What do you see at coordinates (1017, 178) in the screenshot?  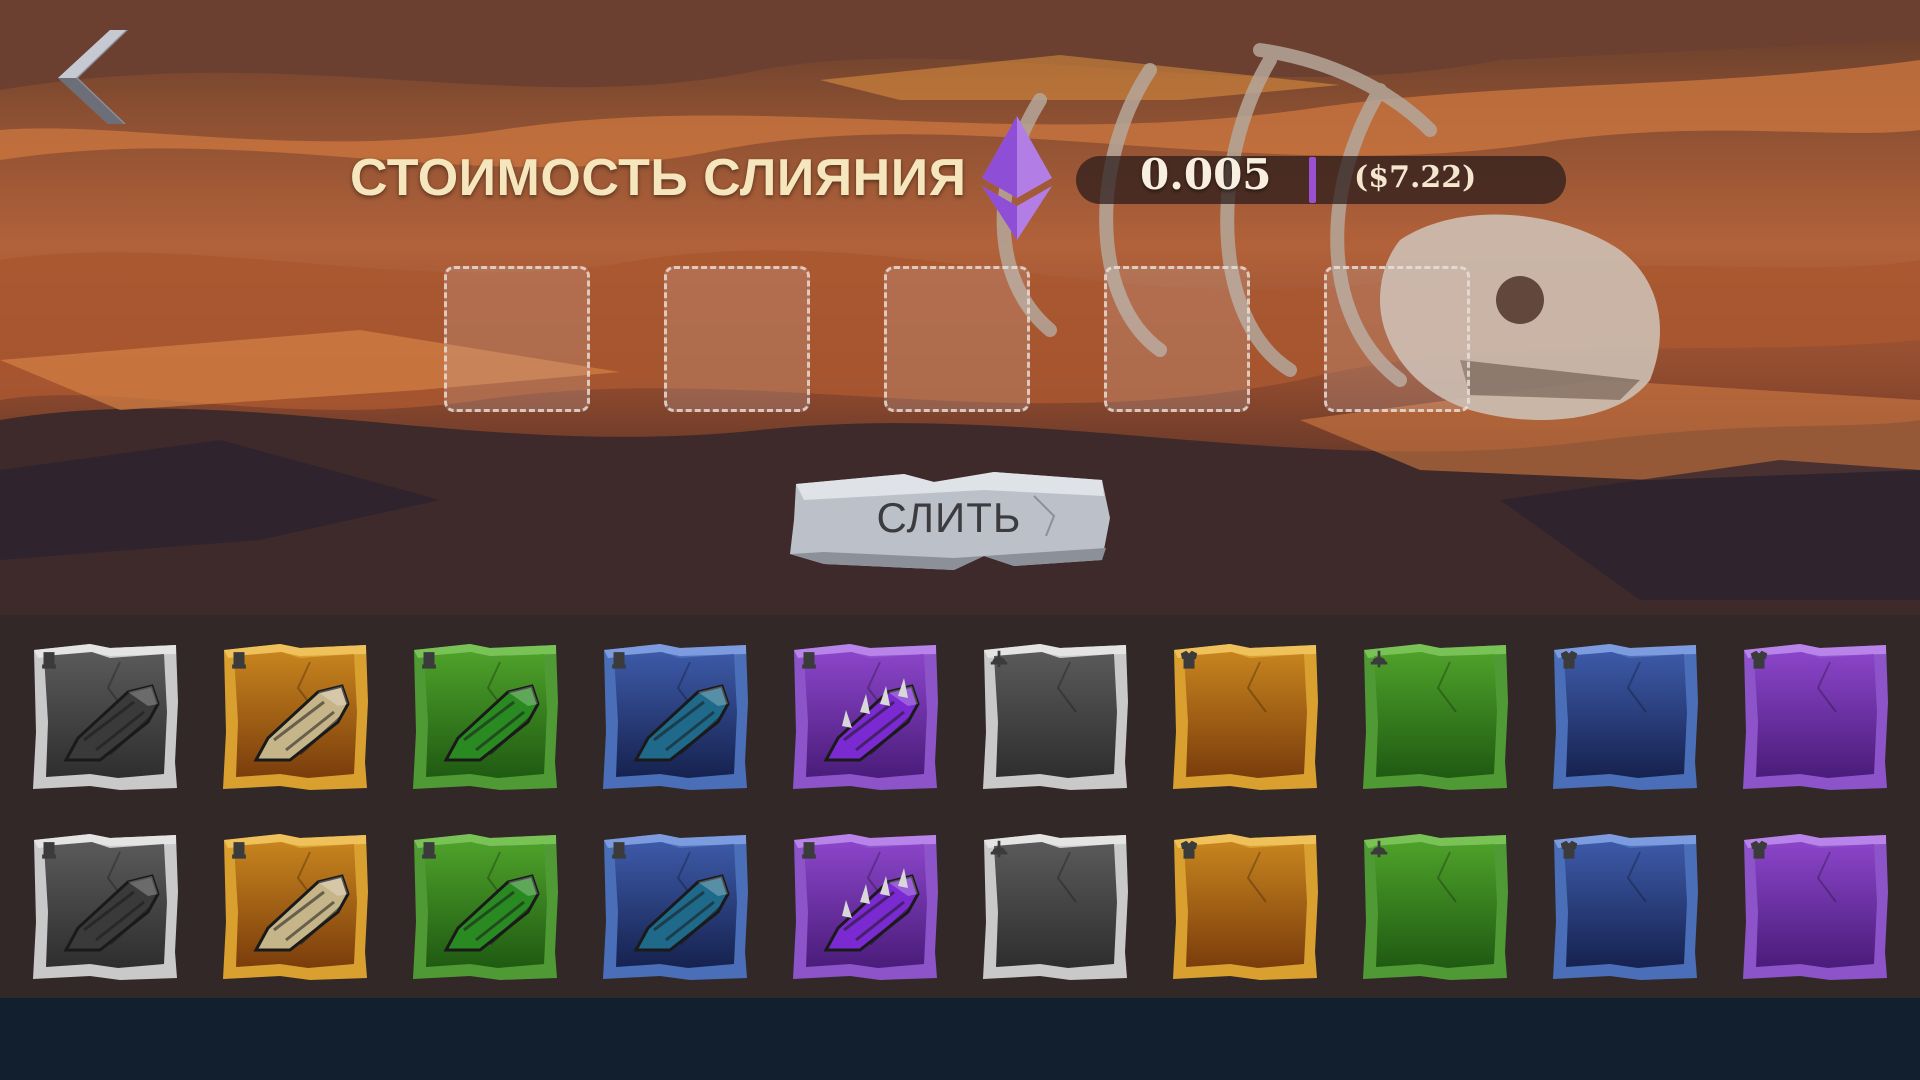 I see `ethereum-icon` at bounding box center [1017, 178].